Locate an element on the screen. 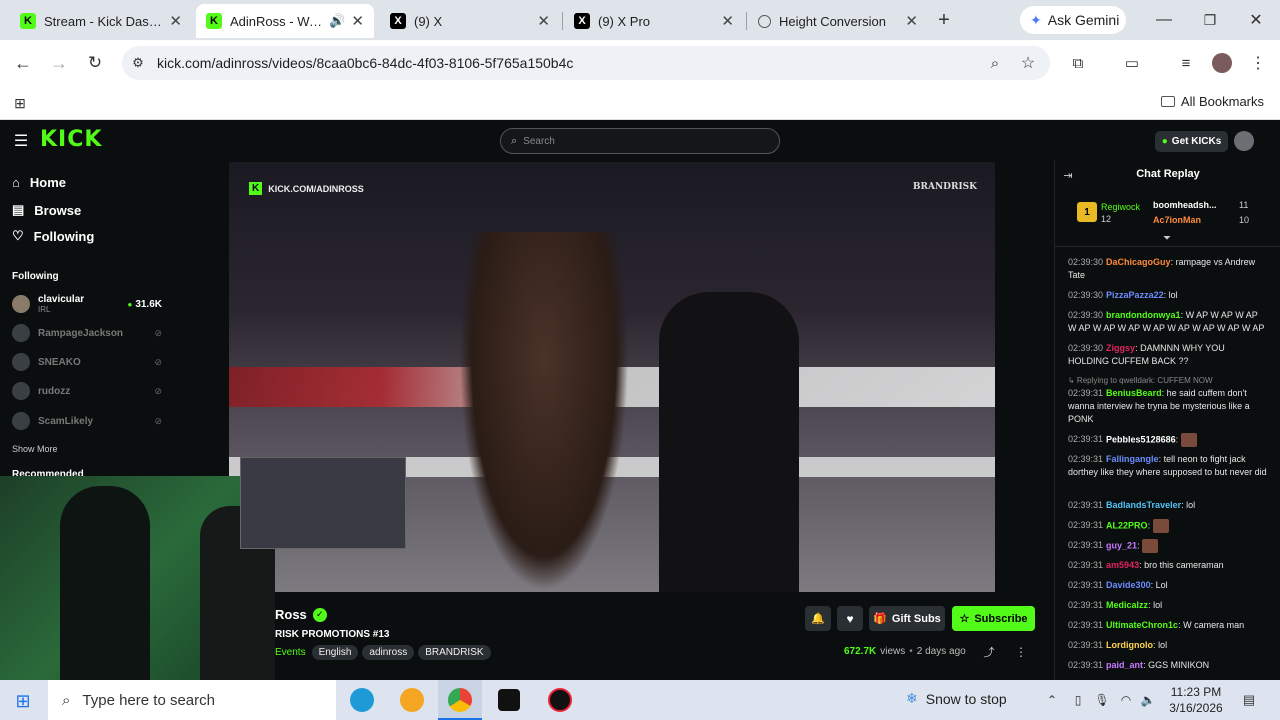 The image size is (1280, 720). minimize-icon: — is located at coordinates (1164, 20).